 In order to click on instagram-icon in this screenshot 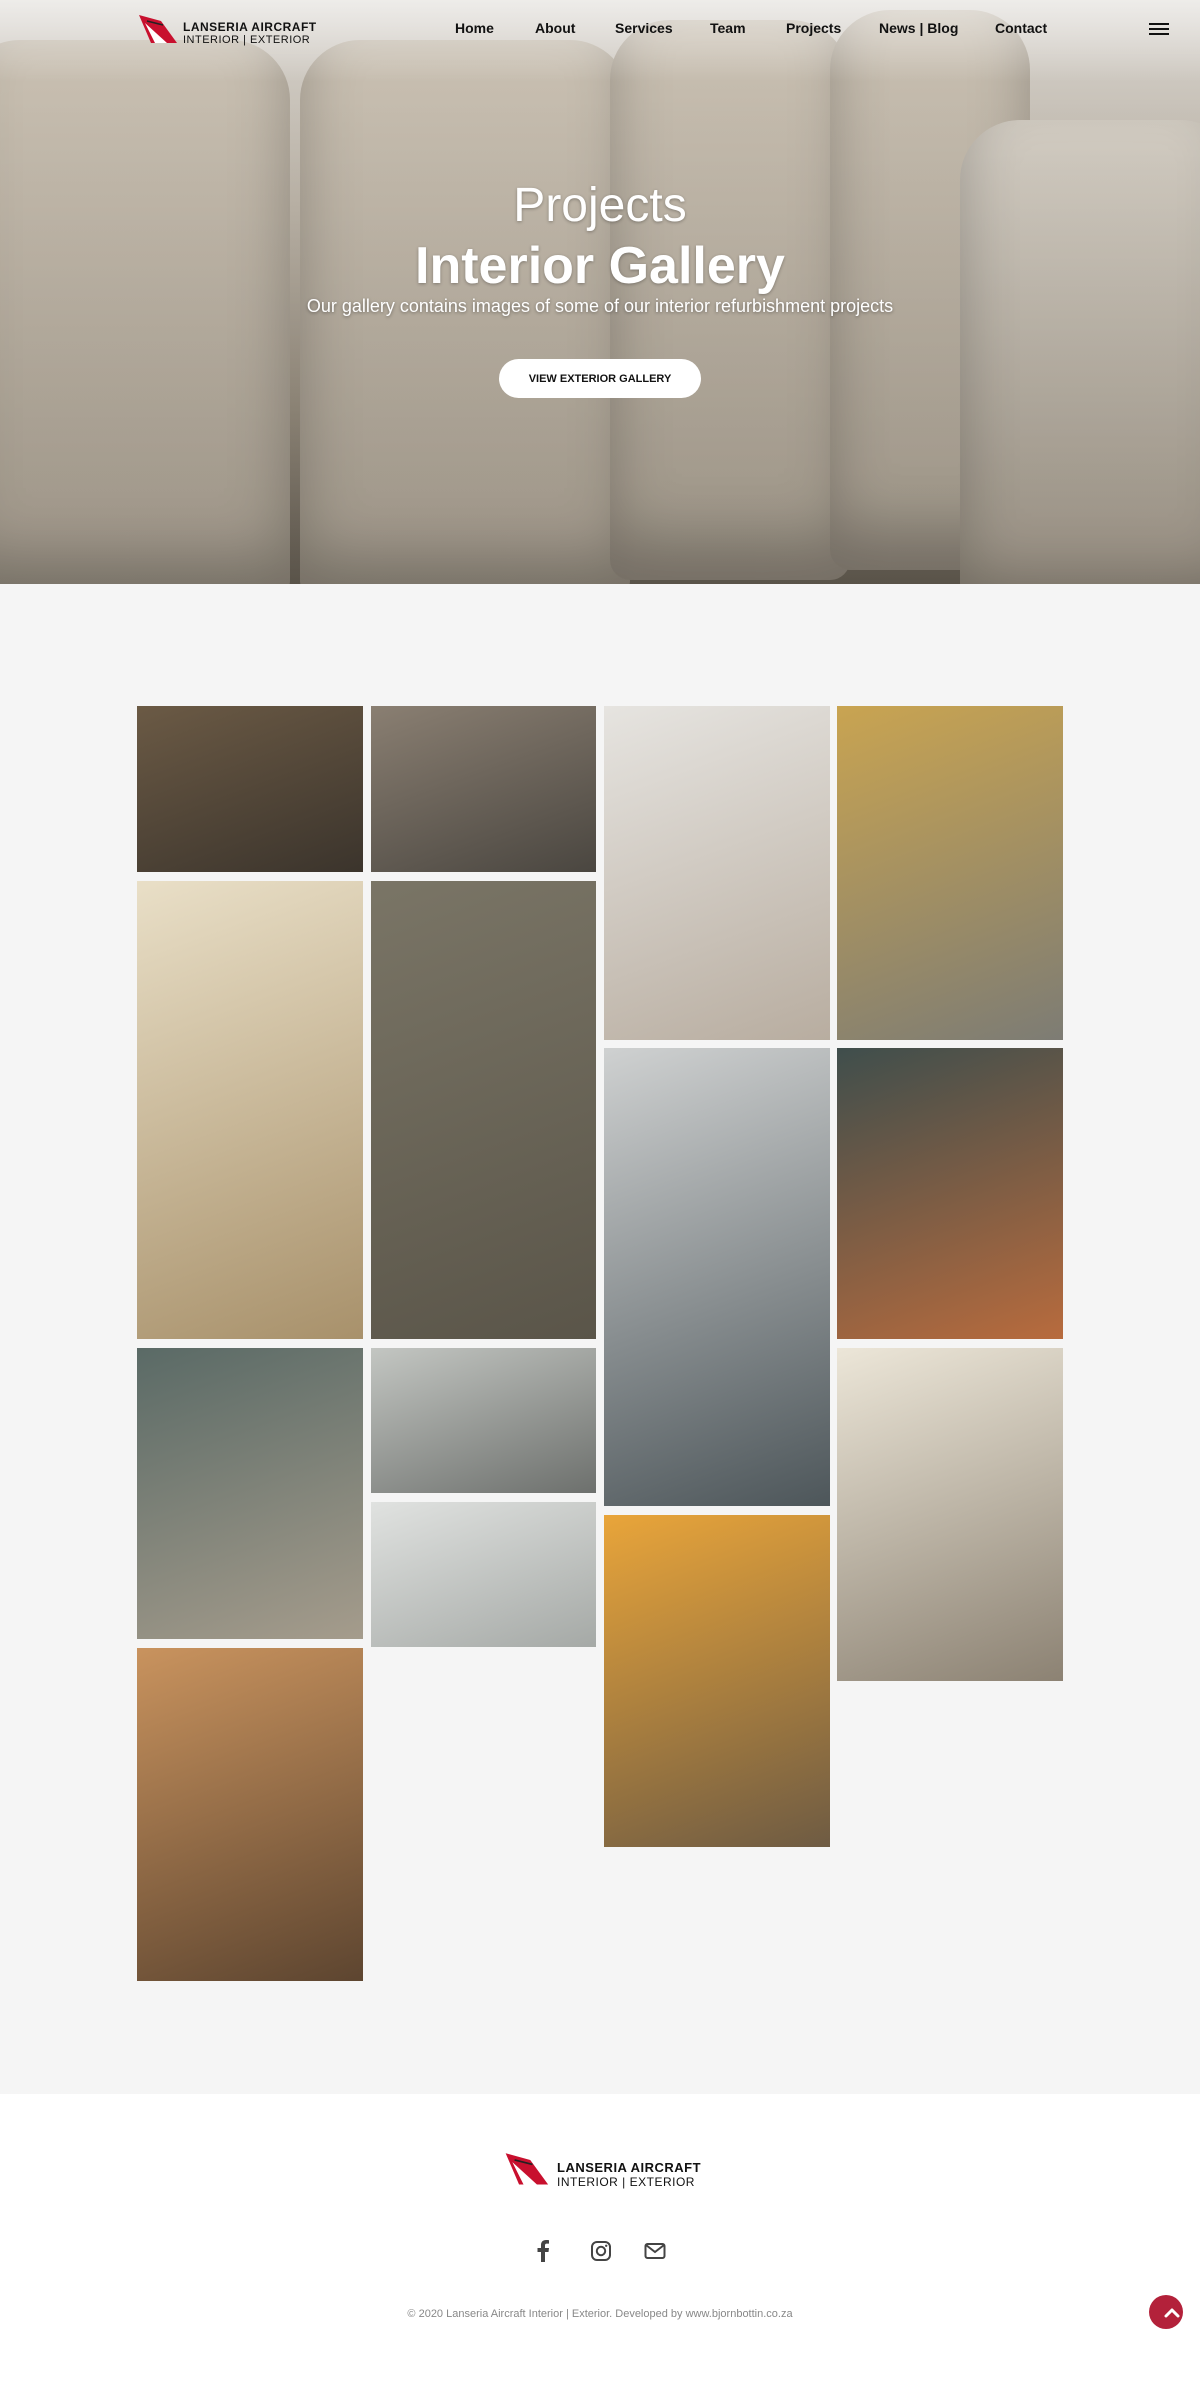, I will do `click(601, 2253)`.